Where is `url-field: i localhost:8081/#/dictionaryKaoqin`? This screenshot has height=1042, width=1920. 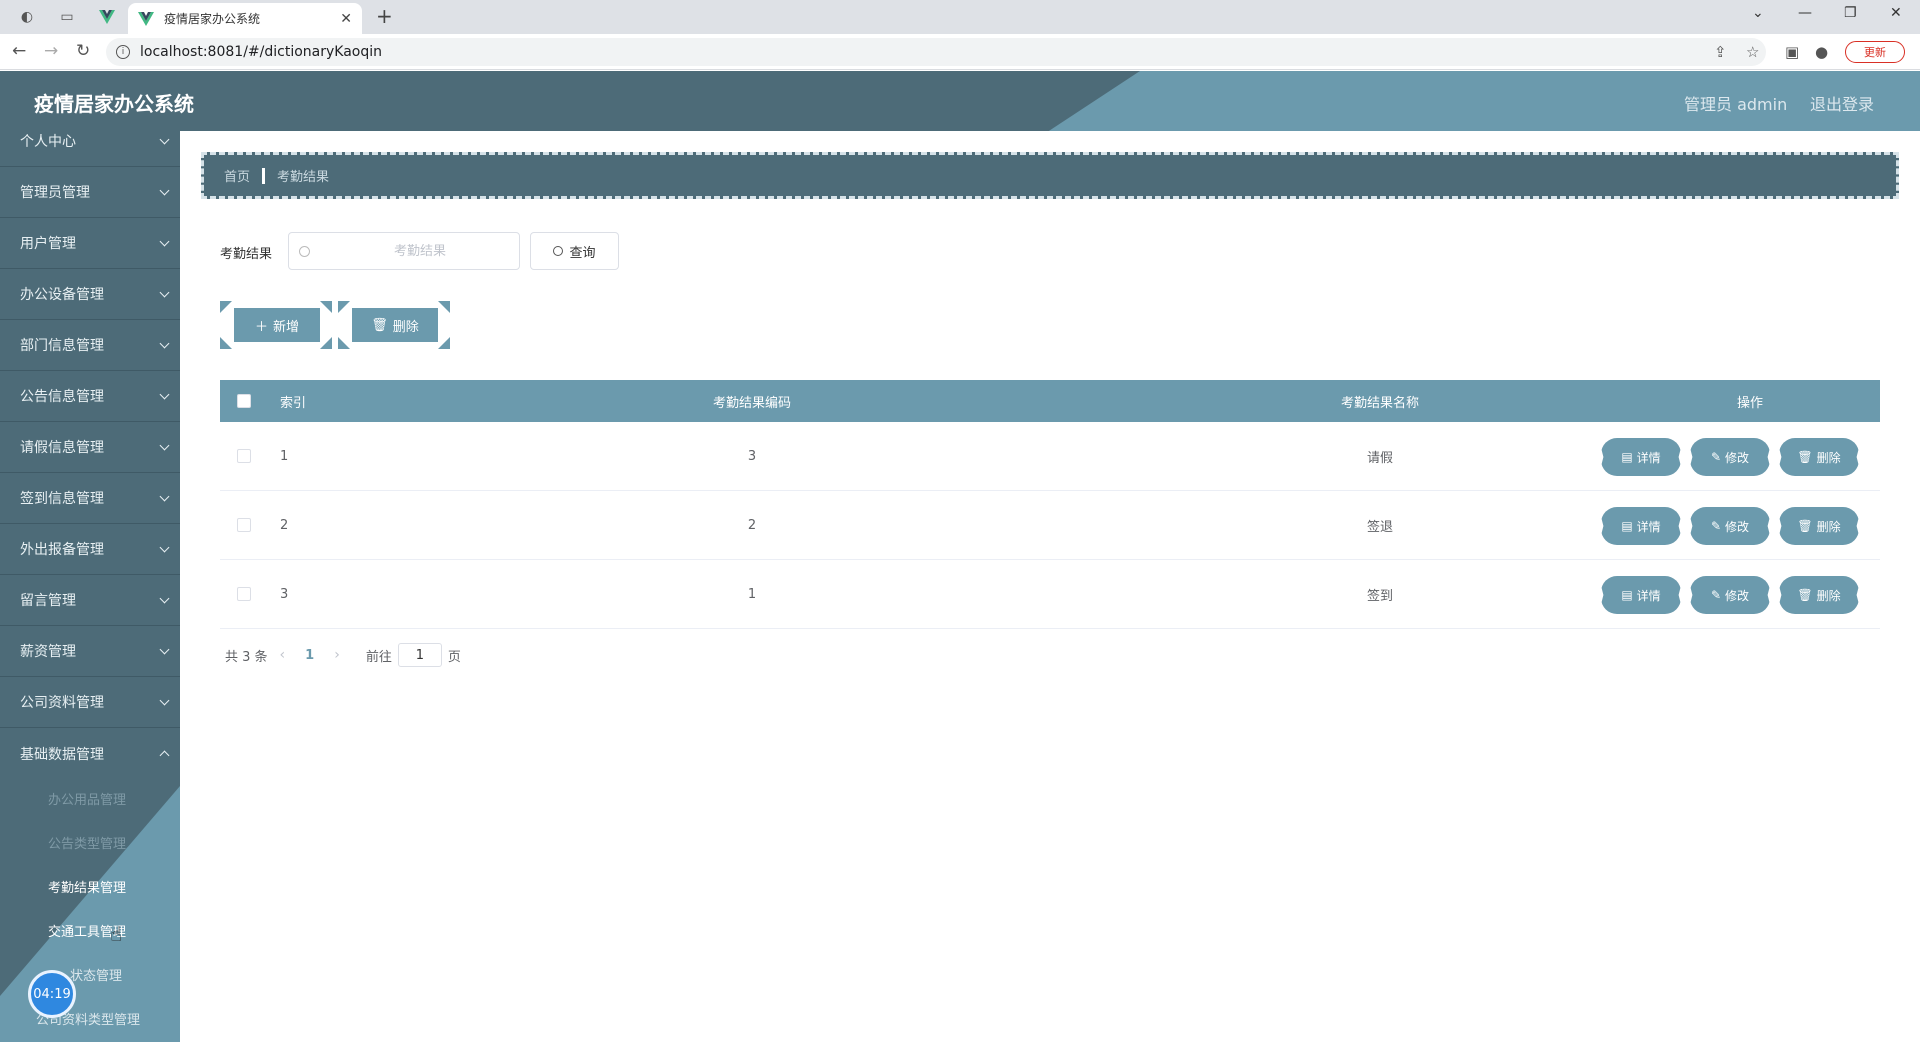
url-field: i localhost:8081/#/dictionaryKaoqin is located at coordinates (936, 52).